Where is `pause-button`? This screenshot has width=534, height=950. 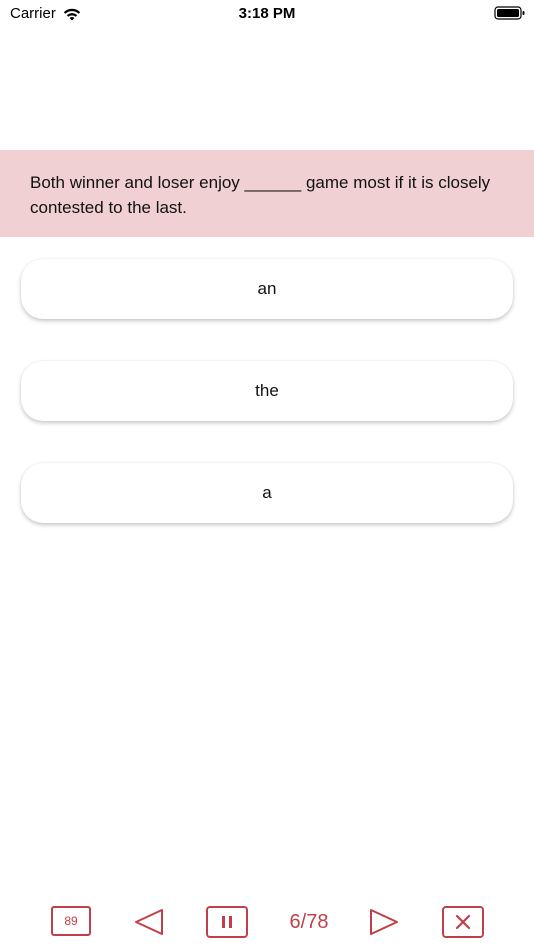
pause-button is located at coordinates (227, 922).